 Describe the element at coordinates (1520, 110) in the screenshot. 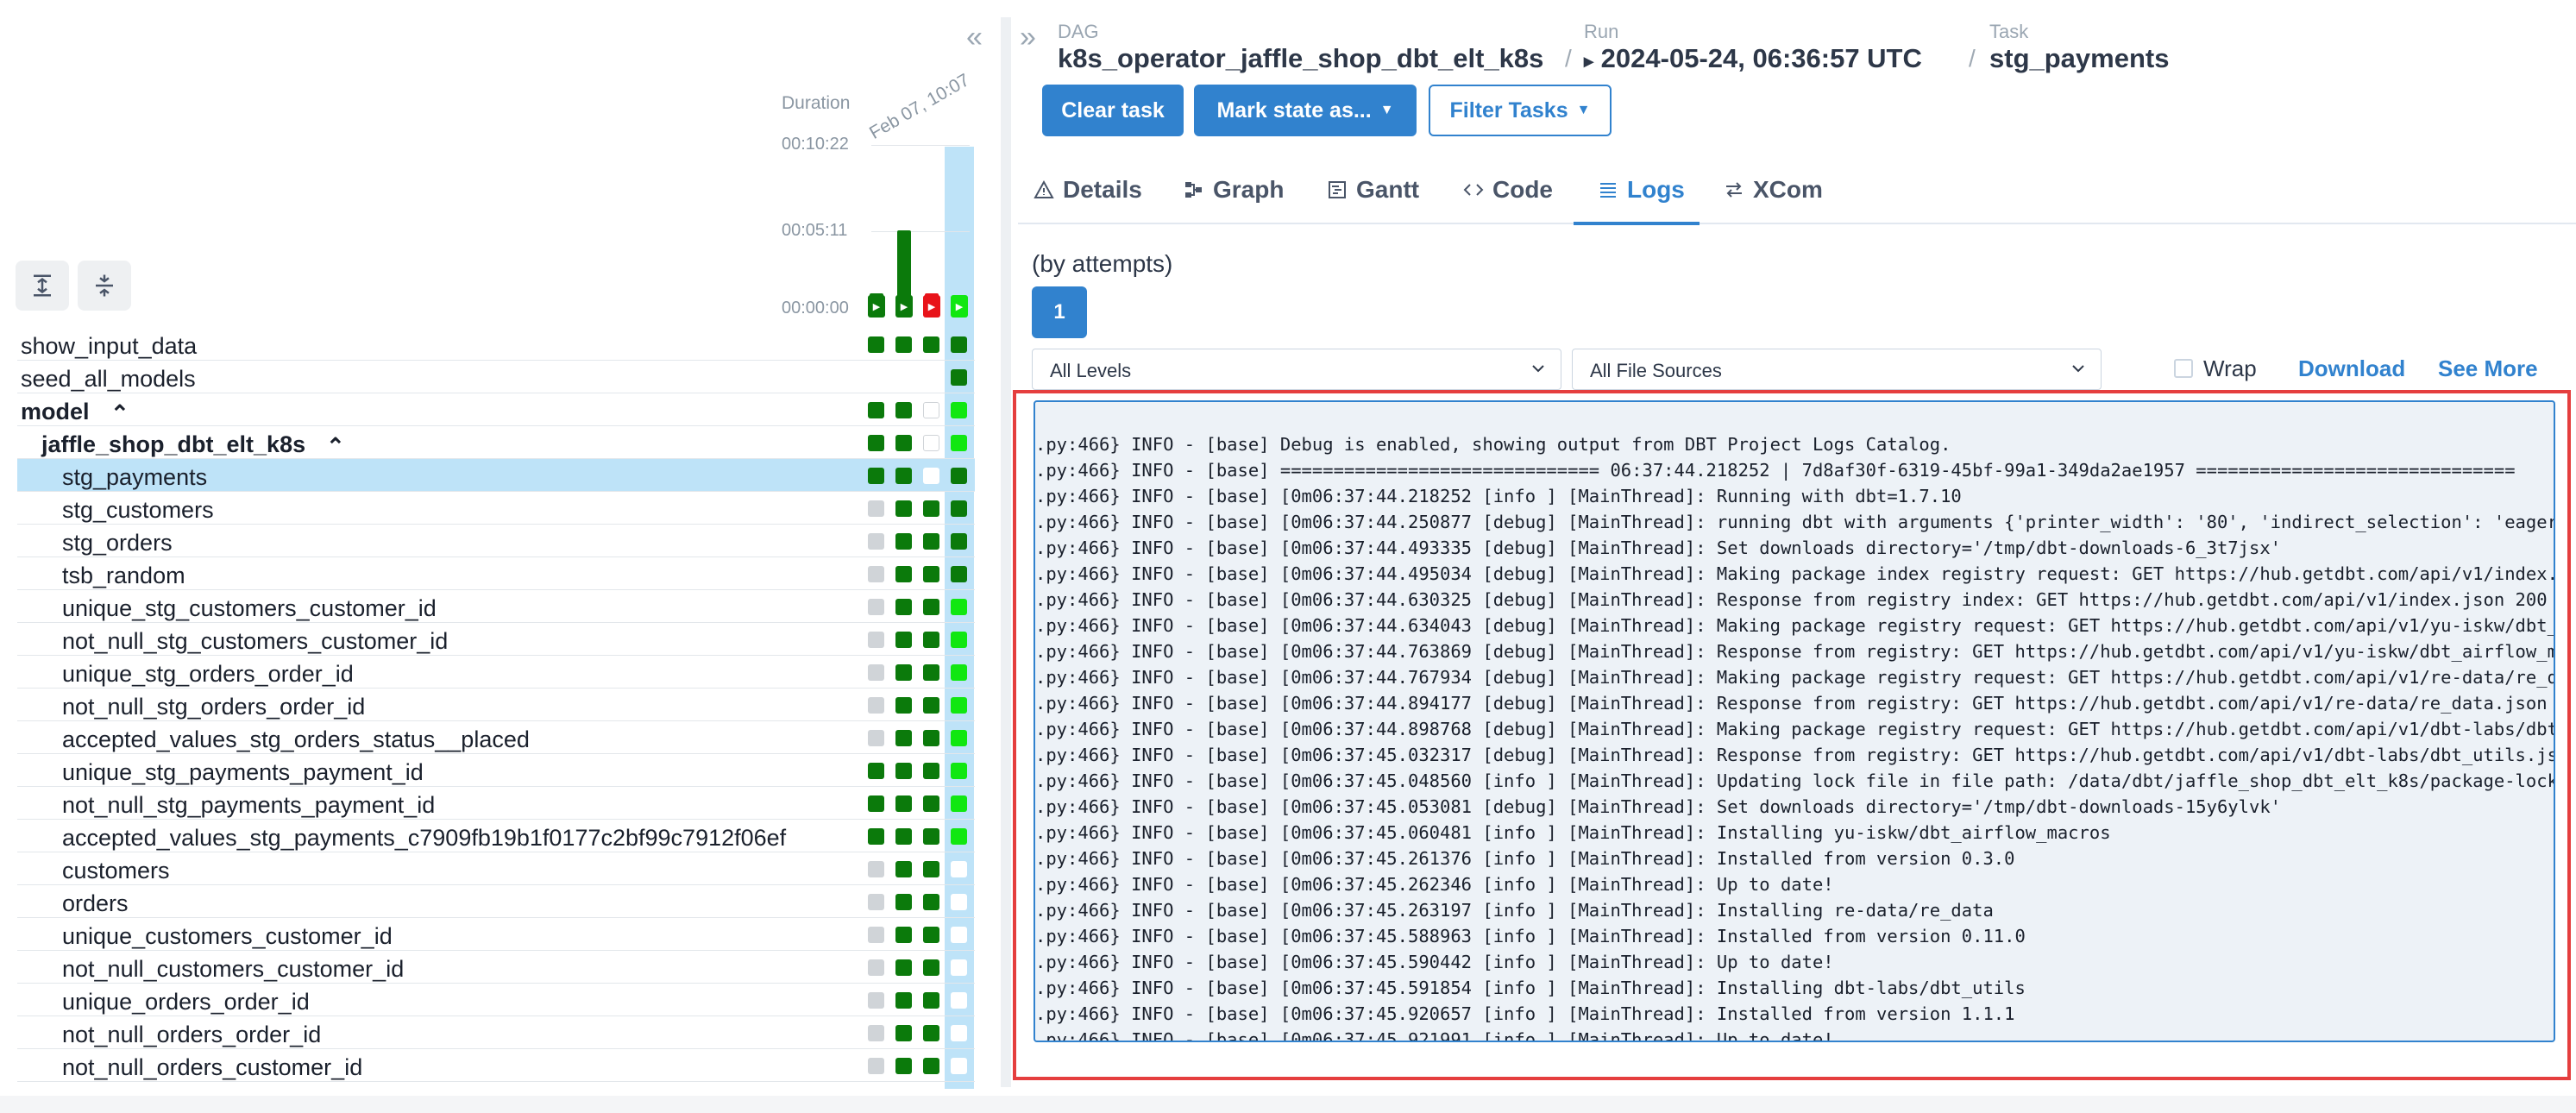

I see `filter-tasks-button: Filter Tasks ▼` at that location.